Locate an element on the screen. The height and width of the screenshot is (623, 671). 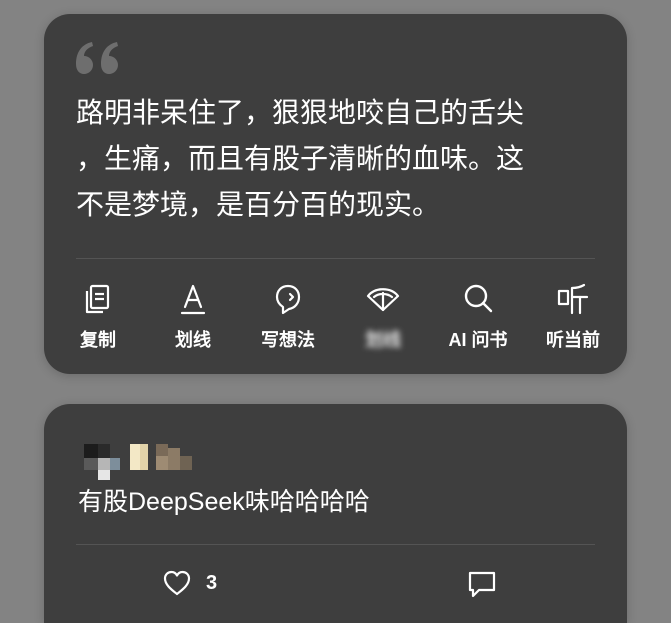
ai-ask-book-label: AI 问书 is located at coordinates (478, 340).